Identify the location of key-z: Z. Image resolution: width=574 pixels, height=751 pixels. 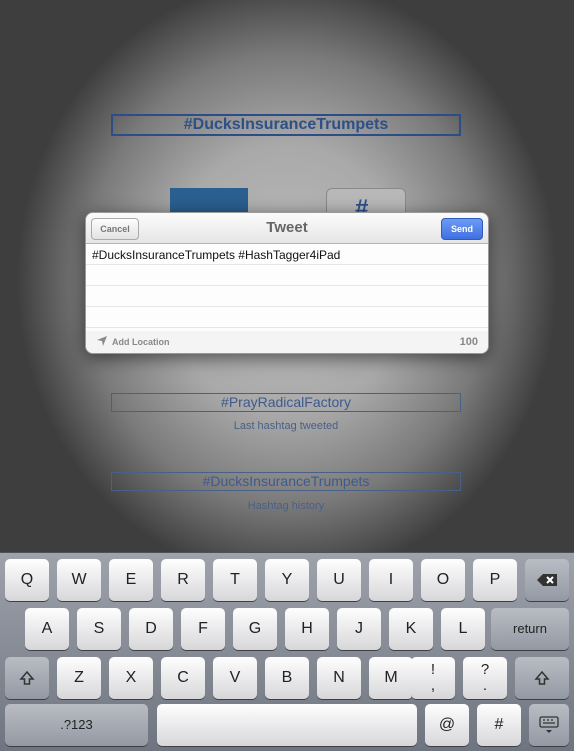
(79, 678).